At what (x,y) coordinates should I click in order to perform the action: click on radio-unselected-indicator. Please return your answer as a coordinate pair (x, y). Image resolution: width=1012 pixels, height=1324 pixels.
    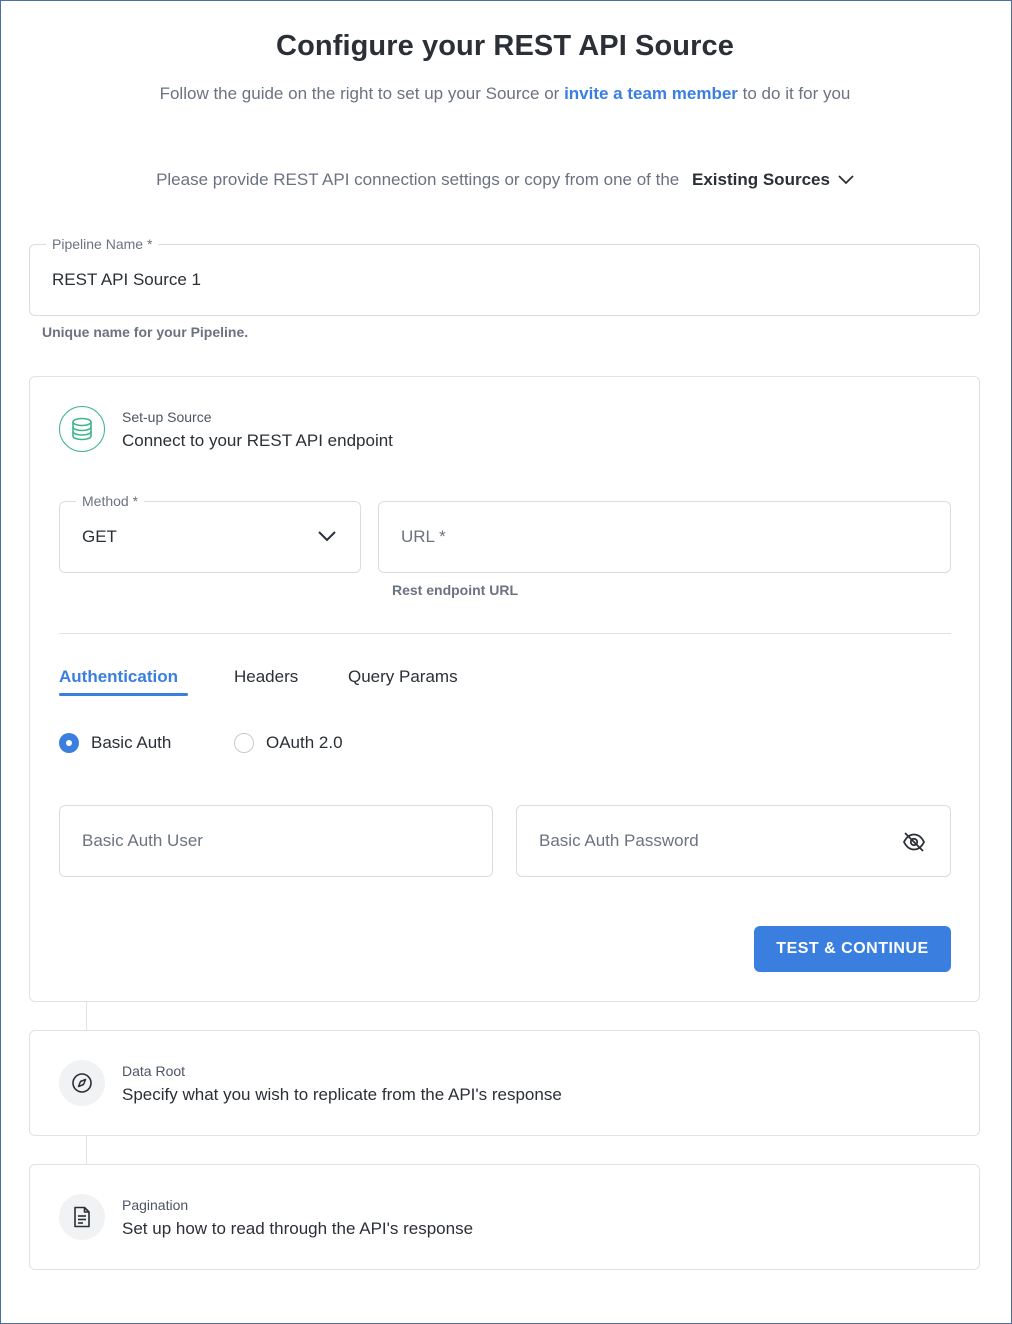
    Looking at the image, I should click on (244, 743).